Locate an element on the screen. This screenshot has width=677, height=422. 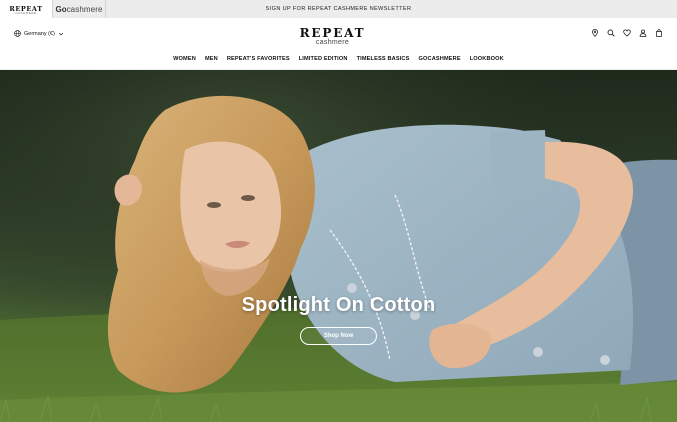
globe-icon is located at coordinates (17, 33).